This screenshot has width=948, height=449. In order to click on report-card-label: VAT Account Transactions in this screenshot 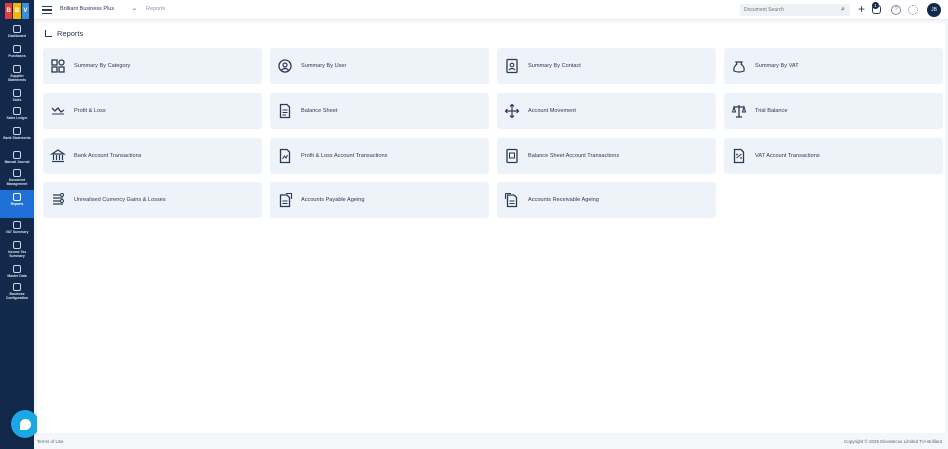, I will do `click(787, 156)`.